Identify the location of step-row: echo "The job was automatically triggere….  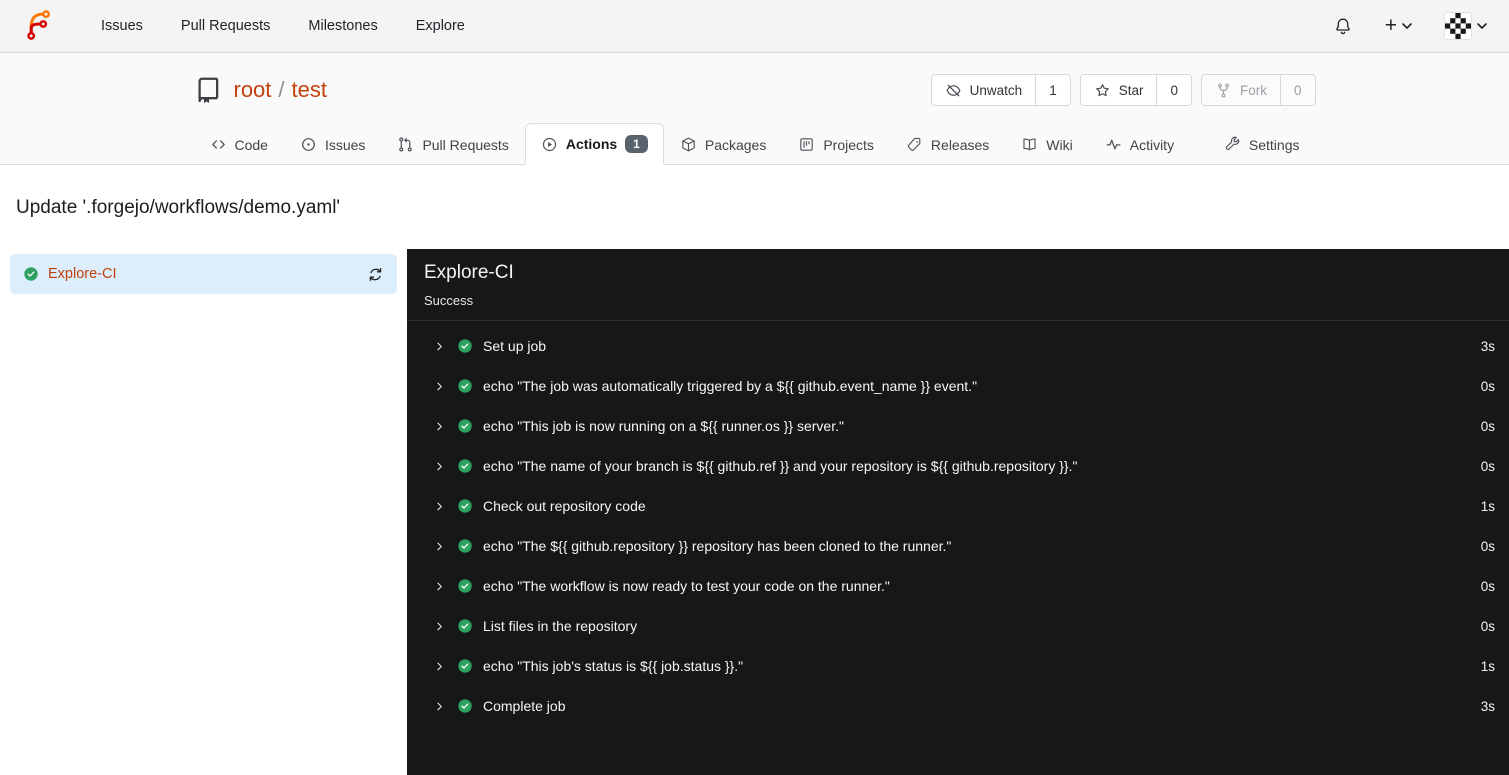
(958, 386).